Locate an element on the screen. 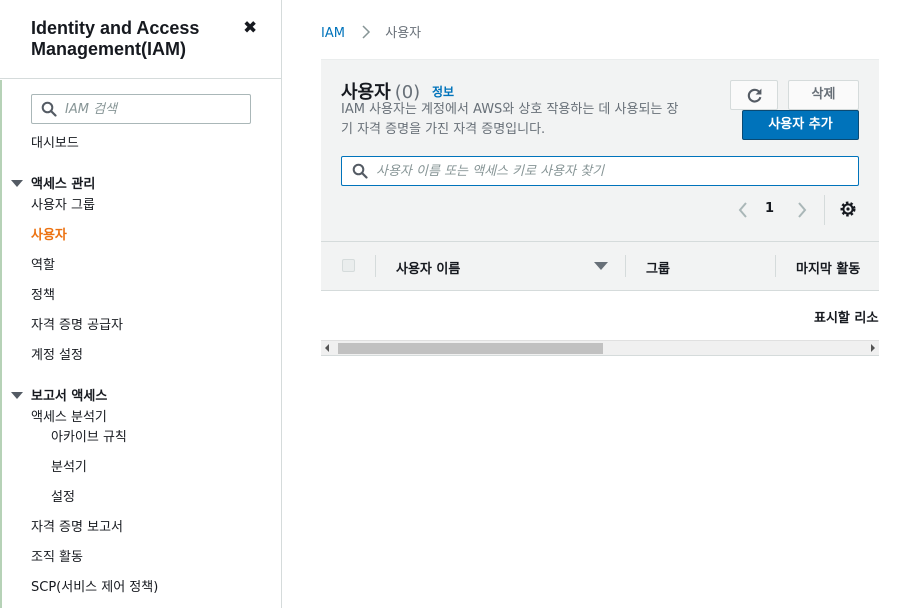 The width and height of the screenshot is (919, 608). sidebar-section-label: 액세스 관리 is located at coordinates (63, 184).